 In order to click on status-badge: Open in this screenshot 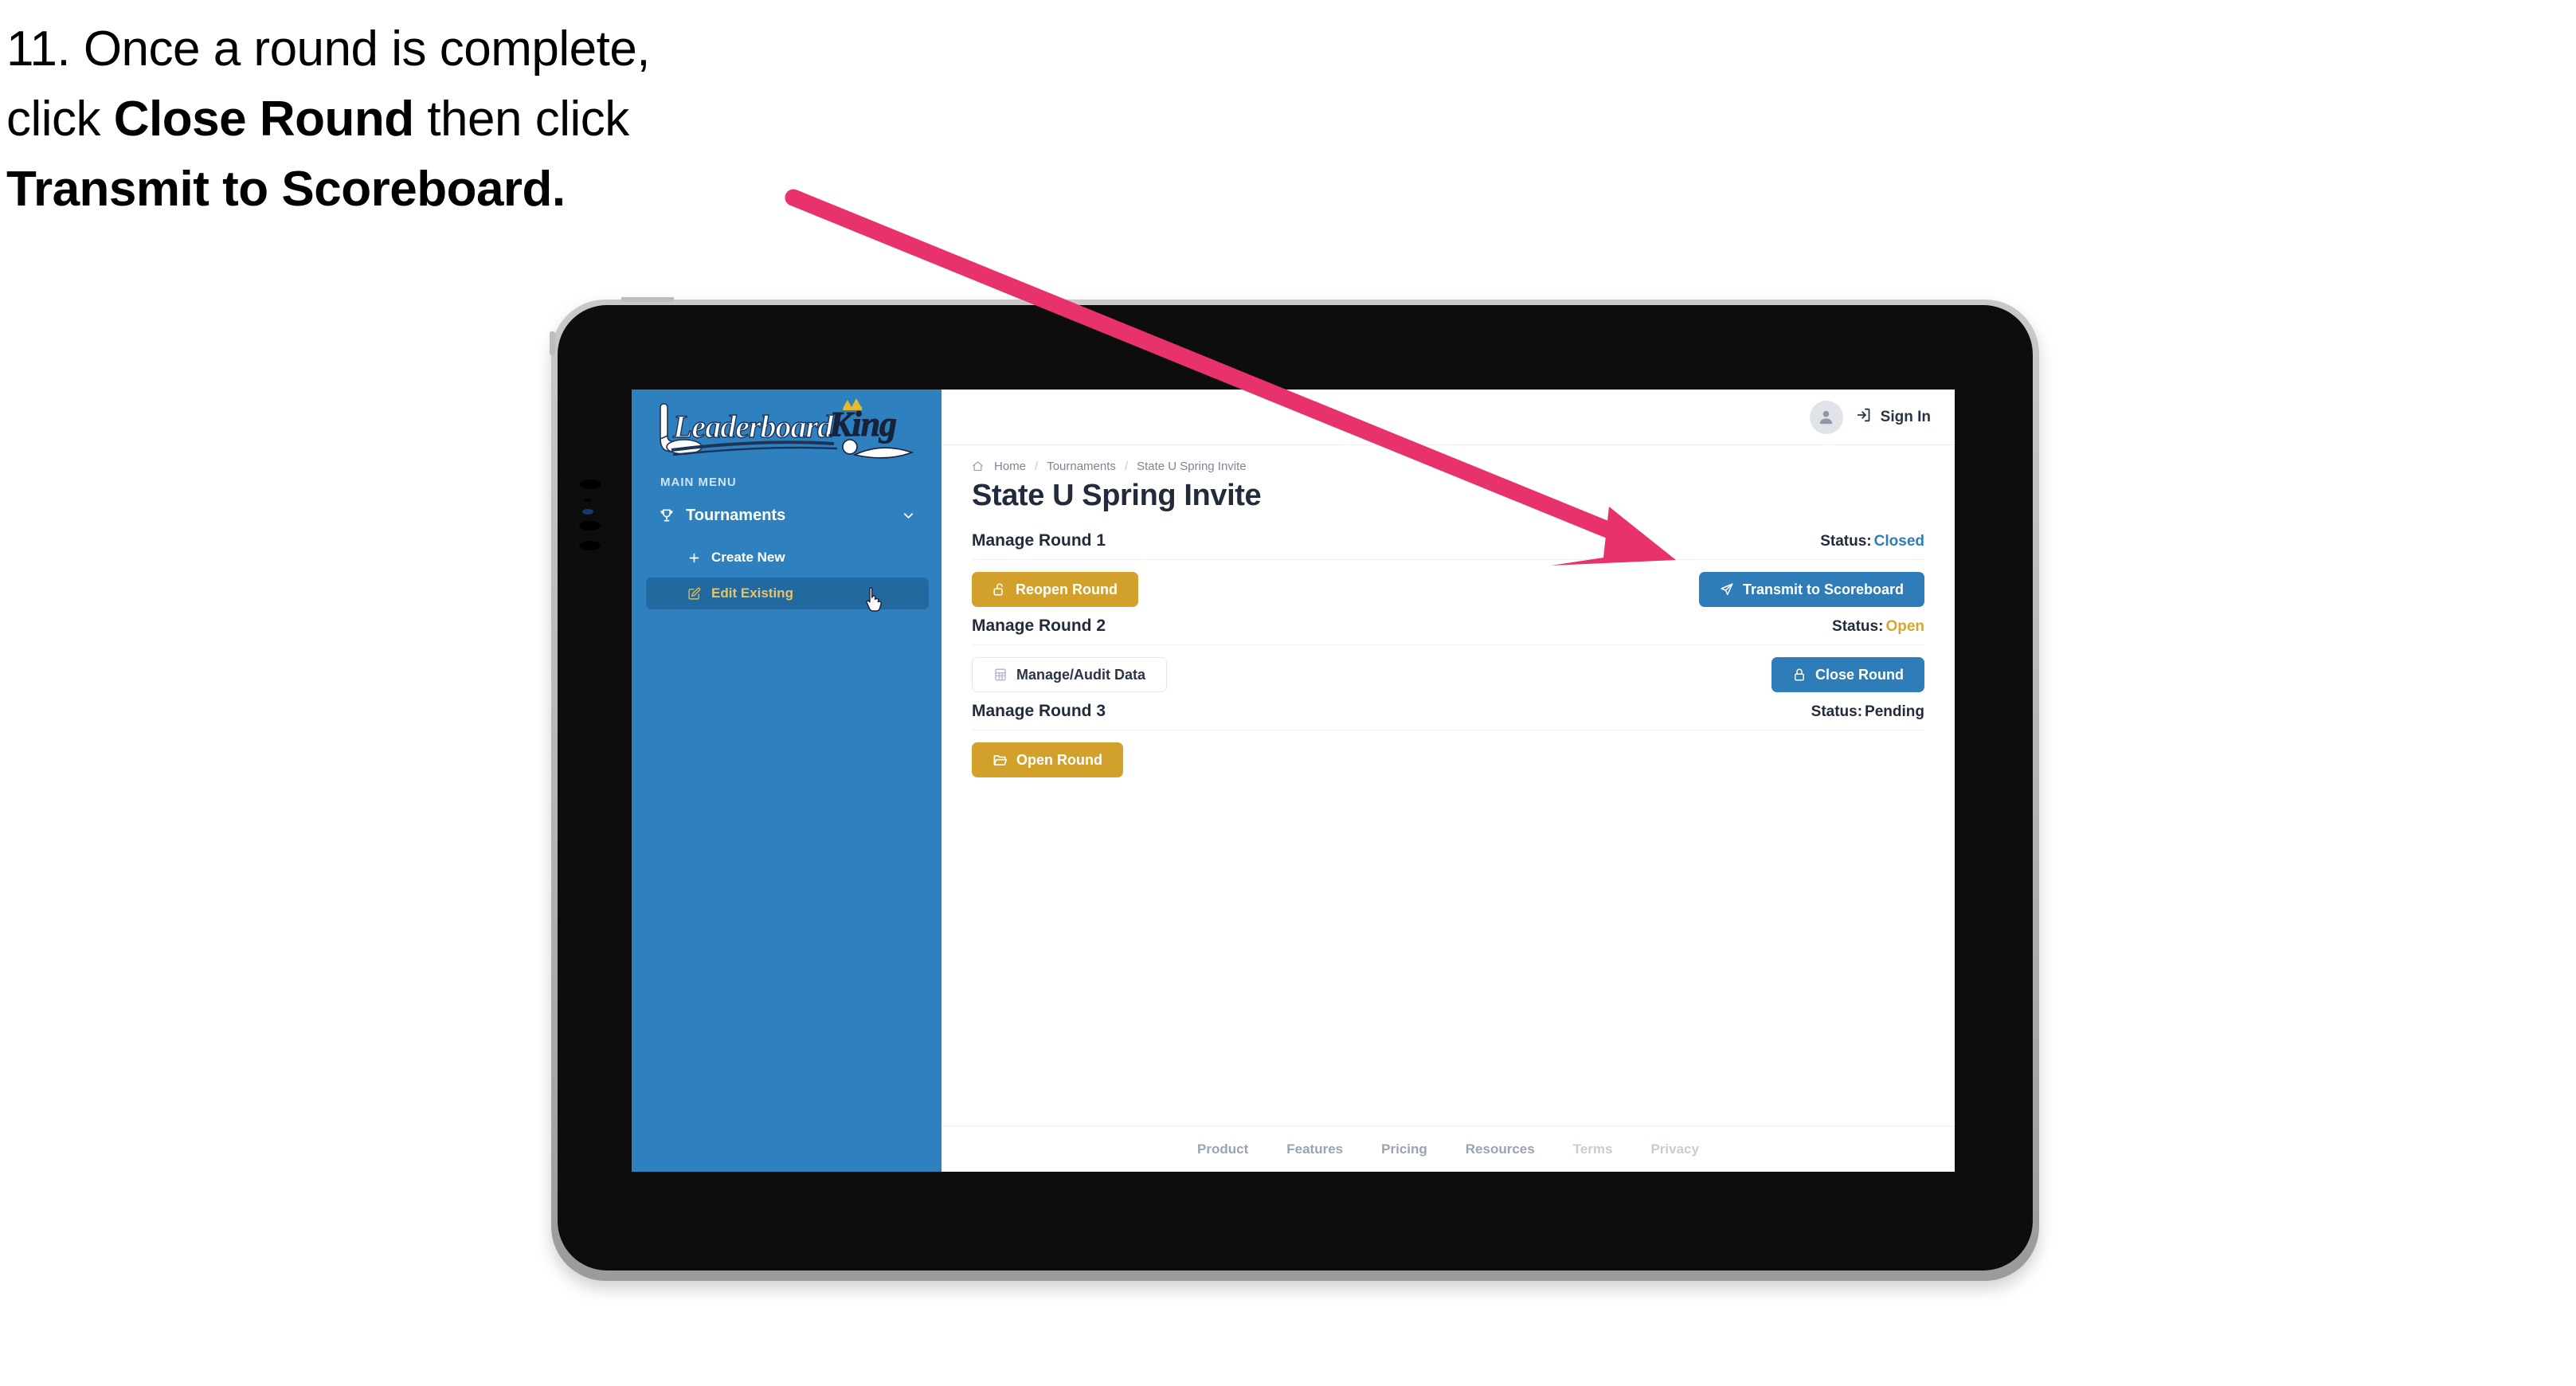, I will do `click(1904, 626)`.